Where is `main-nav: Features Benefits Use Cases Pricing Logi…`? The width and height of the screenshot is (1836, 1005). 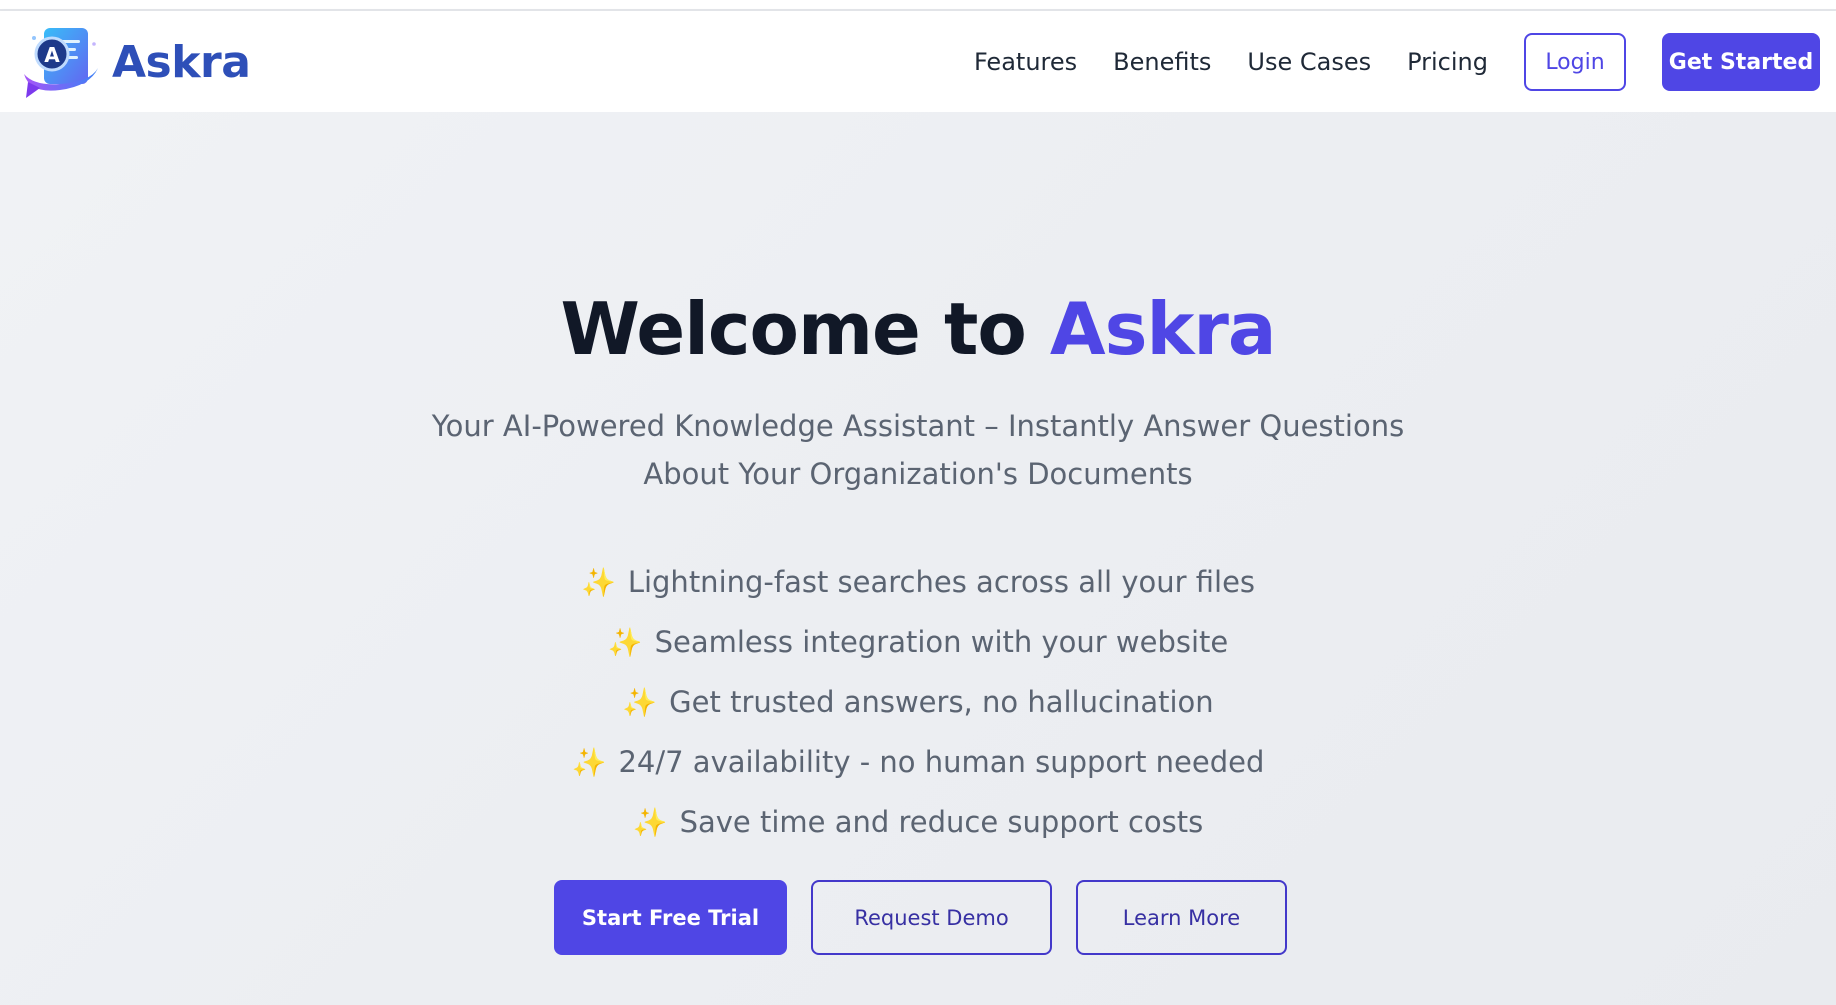 main-nav: Features Benefits Use Cases Pricing Logi… is located at coordinates (1397, 62).